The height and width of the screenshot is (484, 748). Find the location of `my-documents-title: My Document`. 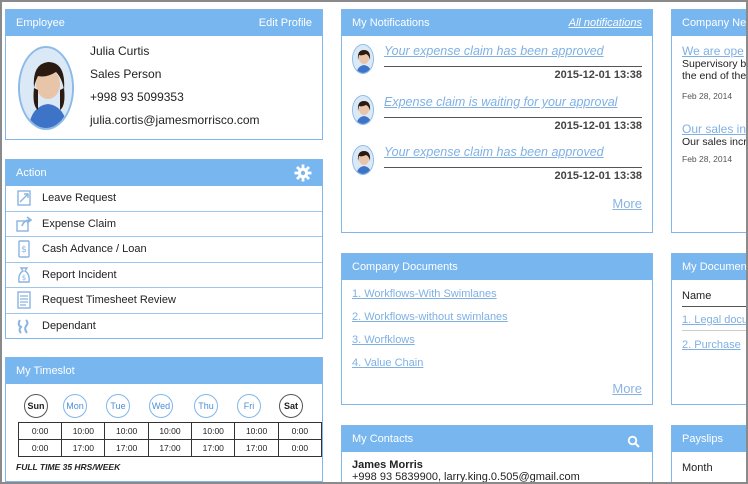

my-documents-title: My Document is located at coordinates (715, 267).